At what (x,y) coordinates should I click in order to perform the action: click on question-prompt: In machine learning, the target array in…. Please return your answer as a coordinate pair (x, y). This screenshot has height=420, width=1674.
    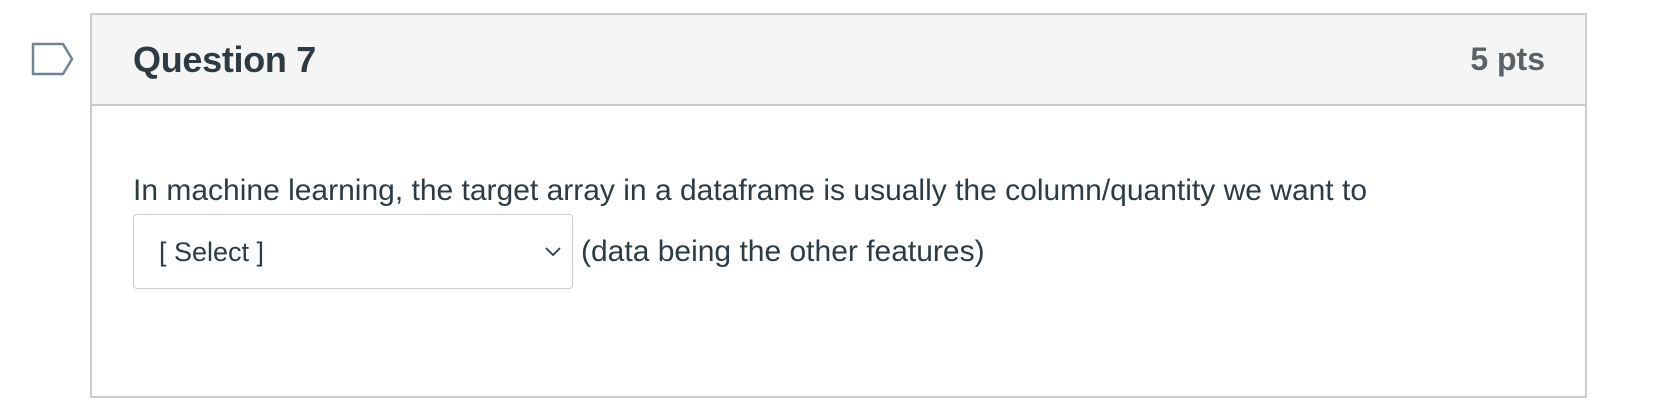
    Looking at the image, I should click on (750, 190).